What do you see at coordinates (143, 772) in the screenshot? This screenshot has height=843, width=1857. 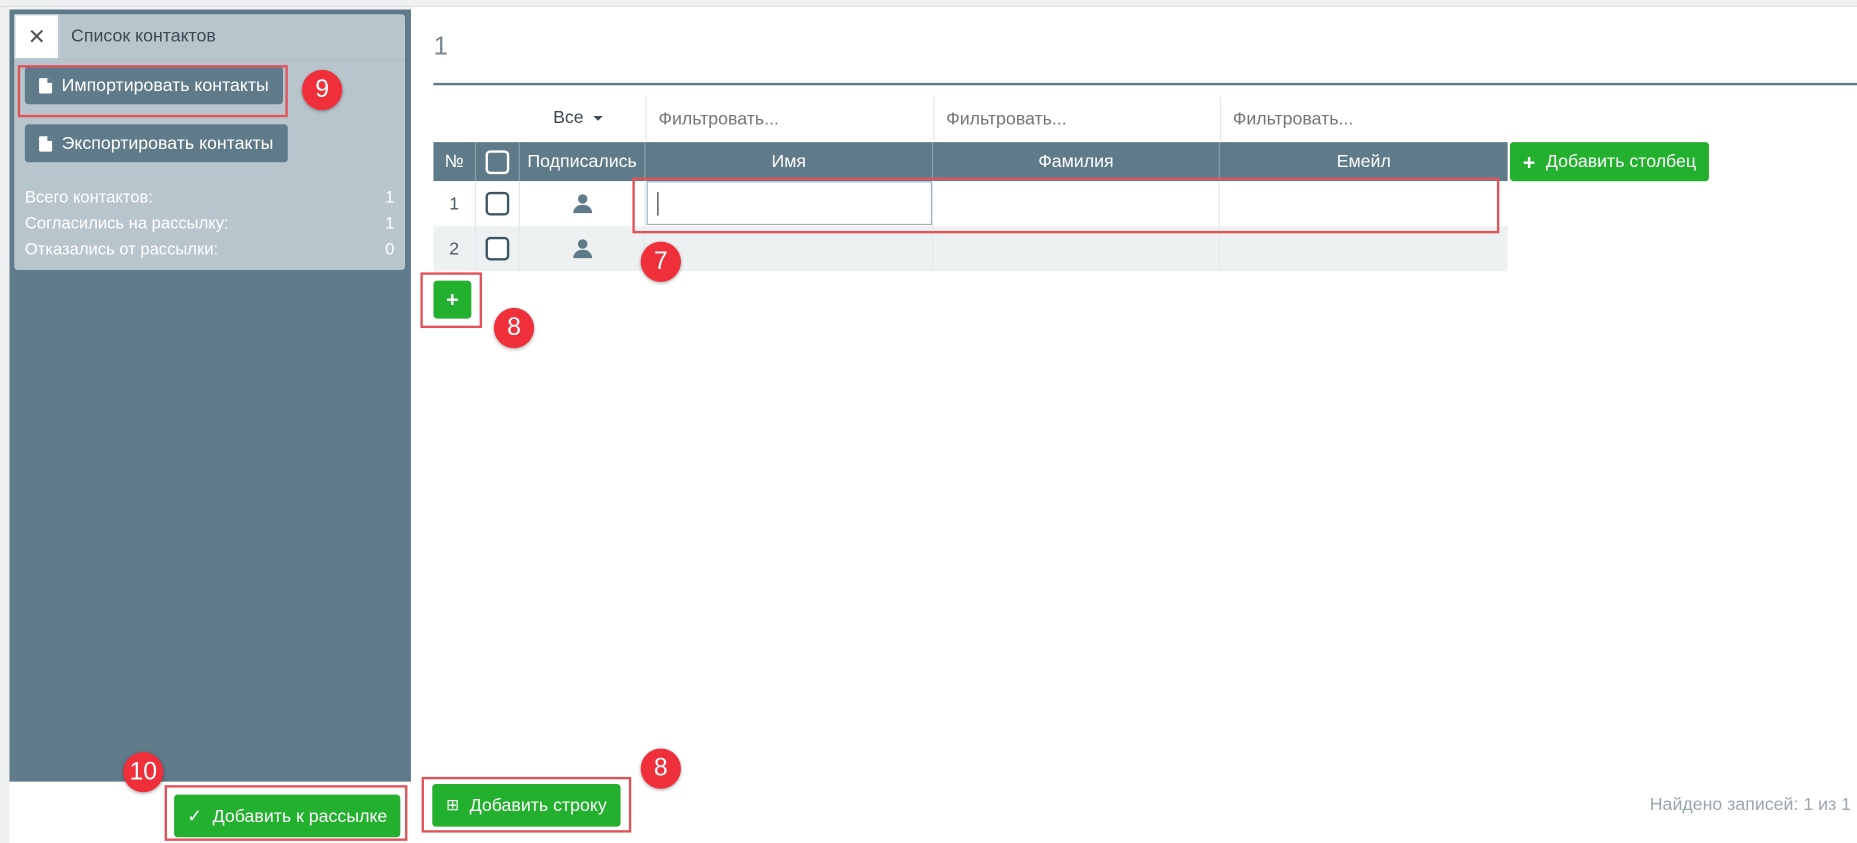 I see `annotation-badge: 10` at bounding box center [143, 772].